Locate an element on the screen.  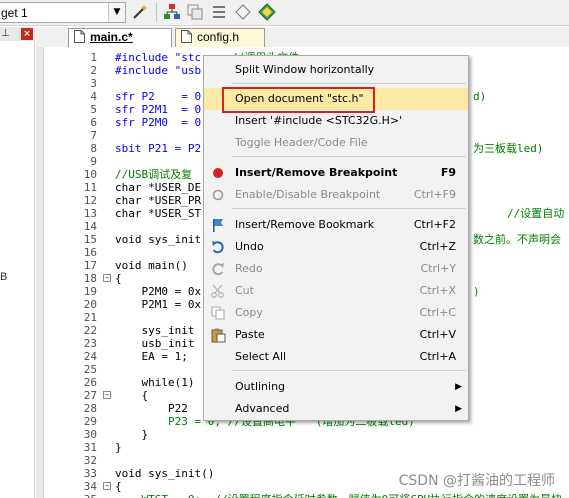
editor-gutter is located at coordinates (40, 272).